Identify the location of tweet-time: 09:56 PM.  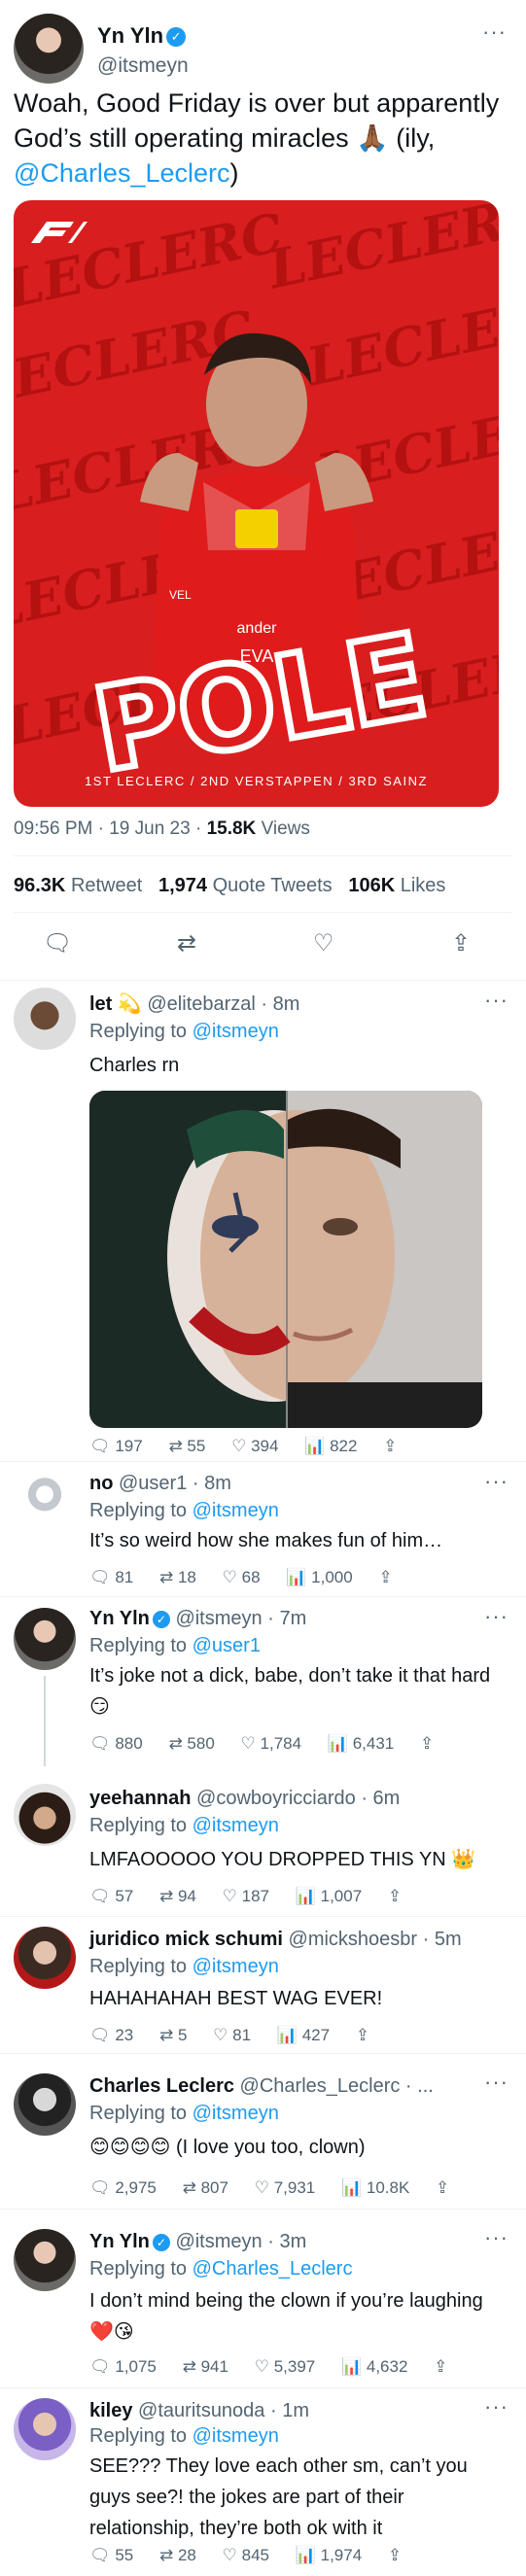
(53, 828).